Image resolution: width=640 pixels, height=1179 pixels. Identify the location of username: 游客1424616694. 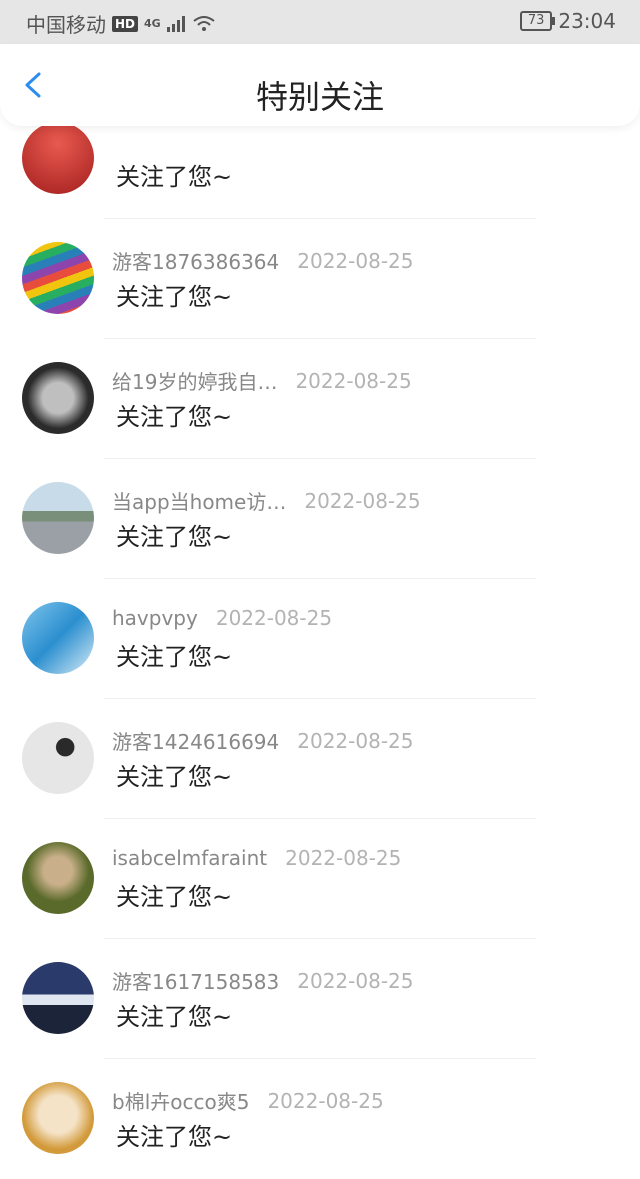
(196, 742).